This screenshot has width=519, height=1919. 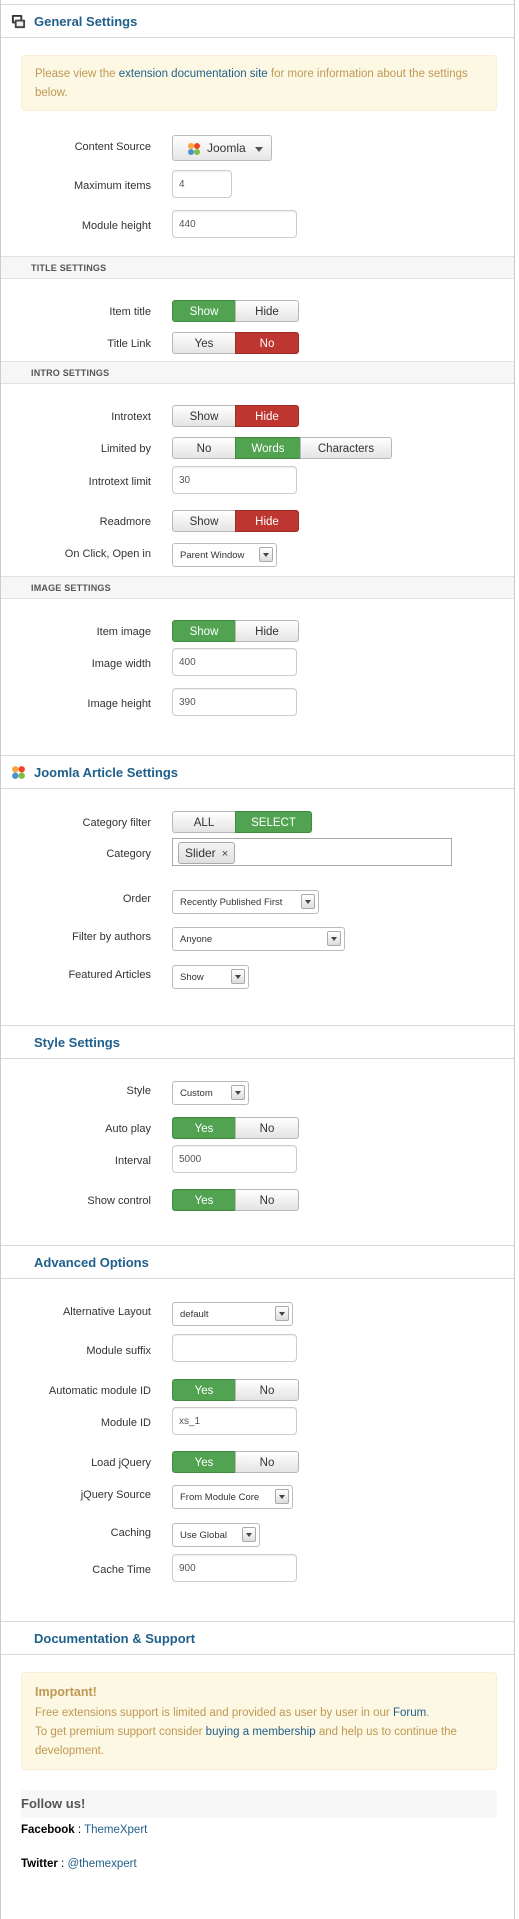 I want to click on readmore-toggle: Show Hide, so click(x=235, y=521).